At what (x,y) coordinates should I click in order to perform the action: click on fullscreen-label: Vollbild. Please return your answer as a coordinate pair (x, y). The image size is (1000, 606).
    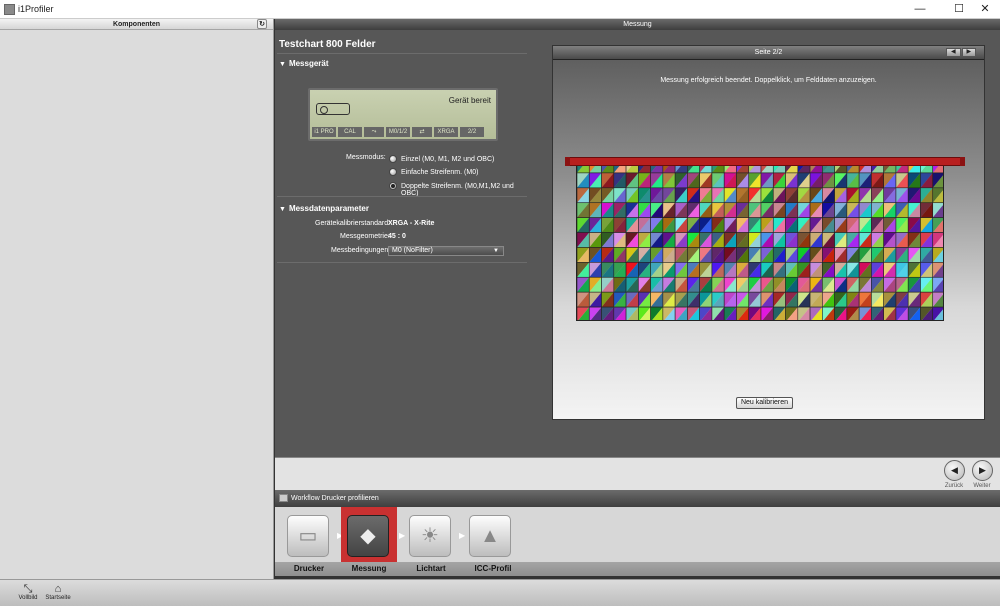
    Looking at the image, I should click on (28, 598).